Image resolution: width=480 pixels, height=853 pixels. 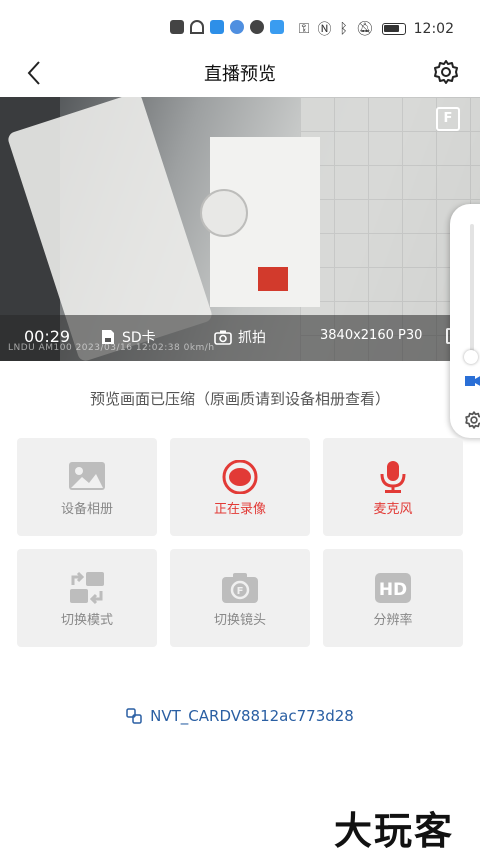 What do you see at coordinates (197, 27) in the screenshot?
I see `wifi-icon` at bounding box center [197, 27].